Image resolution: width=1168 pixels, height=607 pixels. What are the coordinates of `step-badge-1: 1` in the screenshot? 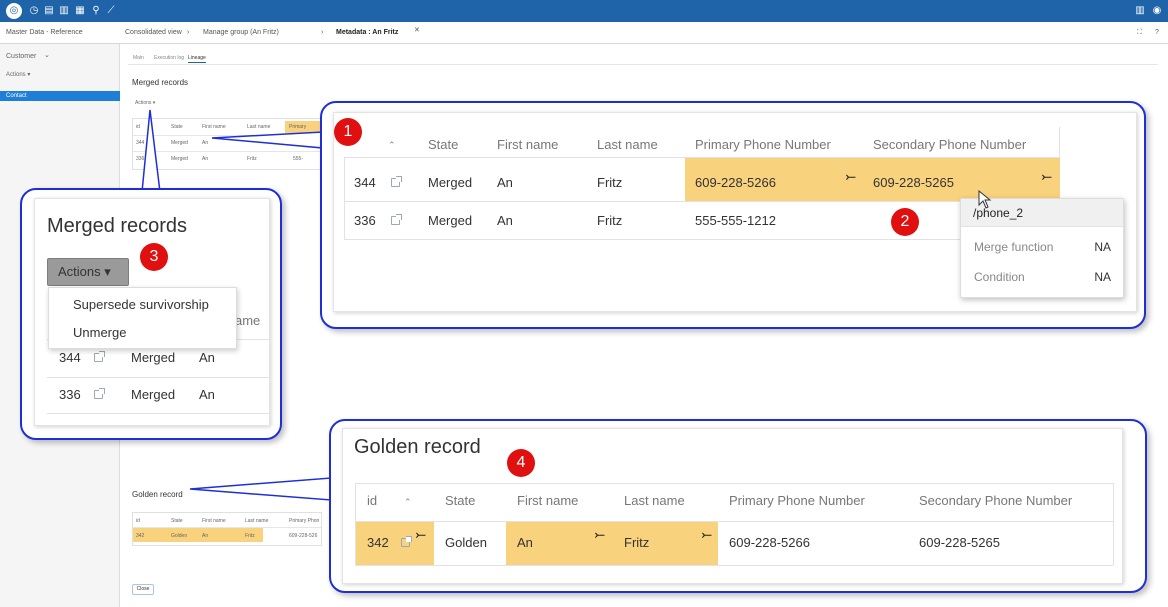 It's located at (348, 132).